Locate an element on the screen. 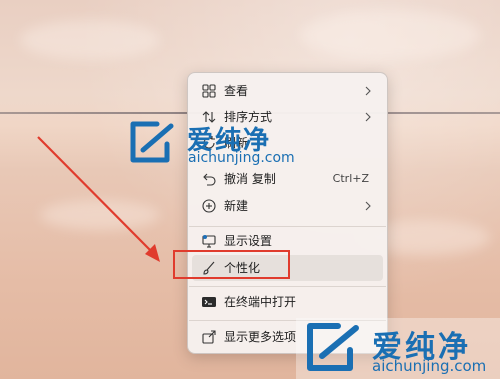 This screenshot has width=500, height=379. plus-circle-icon is located at coordinates (209, 206).